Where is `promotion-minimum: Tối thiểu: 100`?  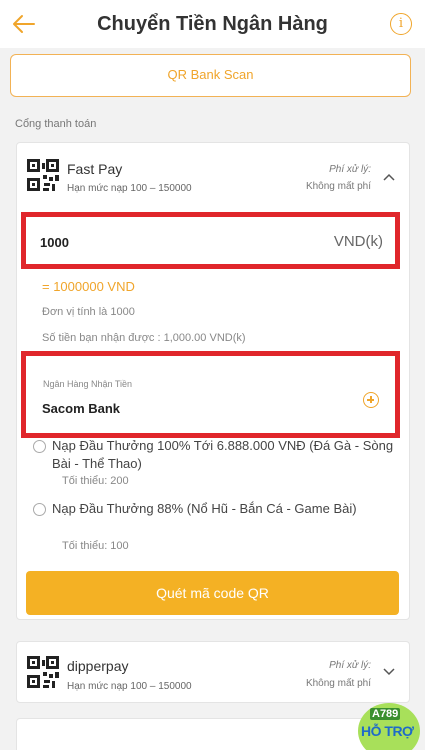
promotion-minimum: Tối thiểu: 100 is located at coordinates (95, 546).